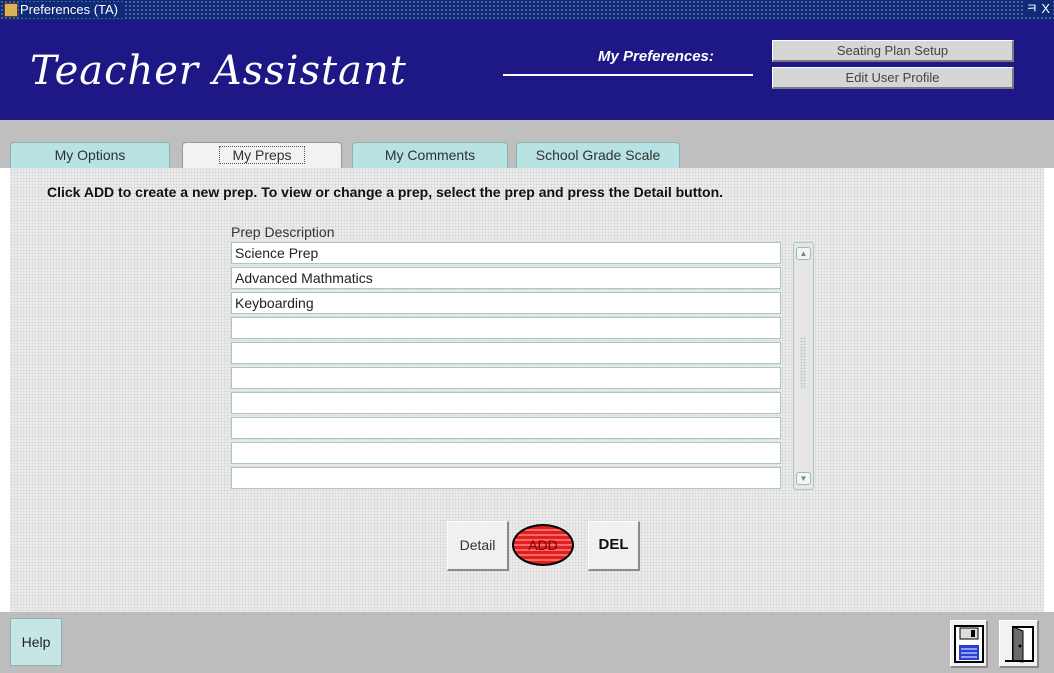 The height and width of the screenshot is (673, 1054). I want to click on prep-row: Science Prep, so click(506, 253).